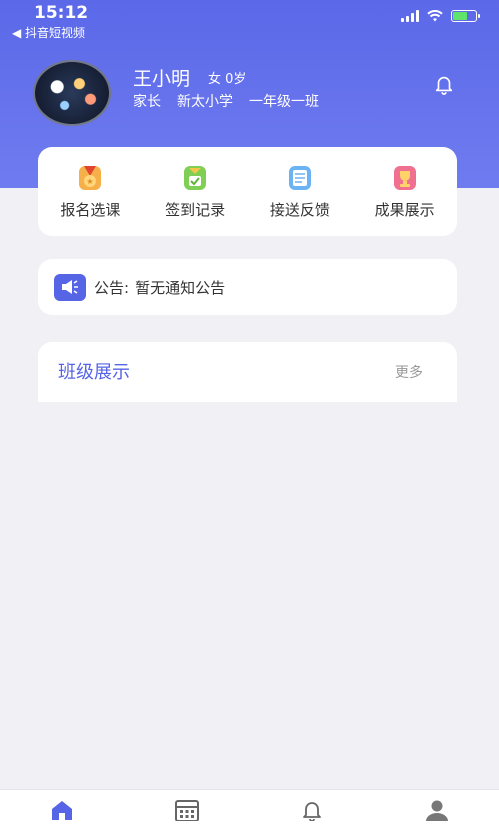  I want to click on menu-enroll-course: ★ 报名选课, so click(90, 191).